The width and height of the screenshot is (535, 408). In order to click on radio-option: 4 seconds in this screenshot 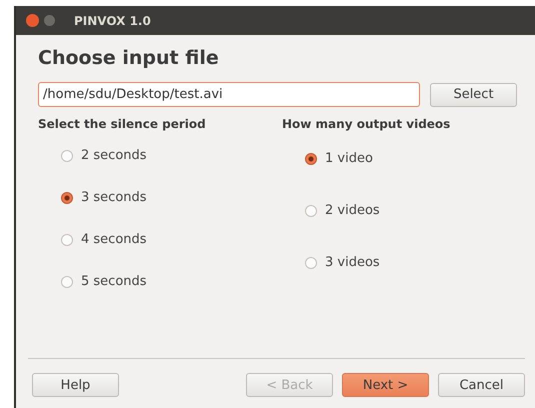, I will do `click(104, 239)`.